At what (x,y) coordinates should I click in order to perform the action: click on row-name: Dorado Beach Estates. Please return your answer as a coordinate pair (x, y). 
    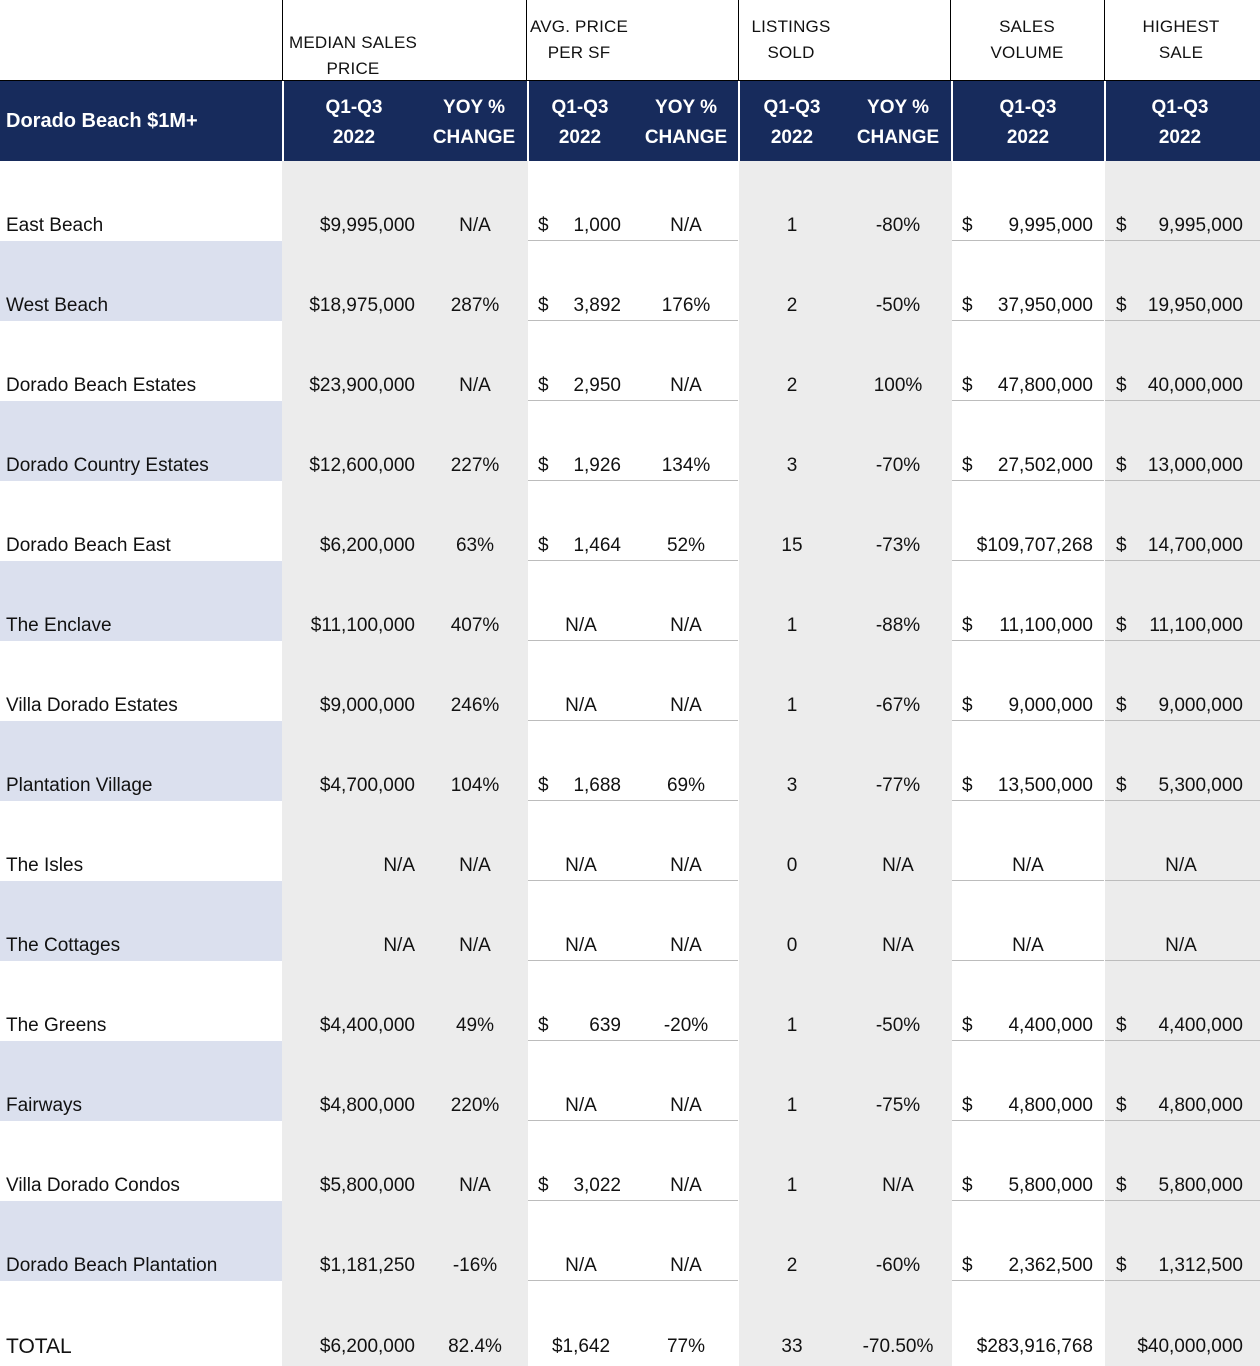
    Looking at the image, I should click on (101, 385).